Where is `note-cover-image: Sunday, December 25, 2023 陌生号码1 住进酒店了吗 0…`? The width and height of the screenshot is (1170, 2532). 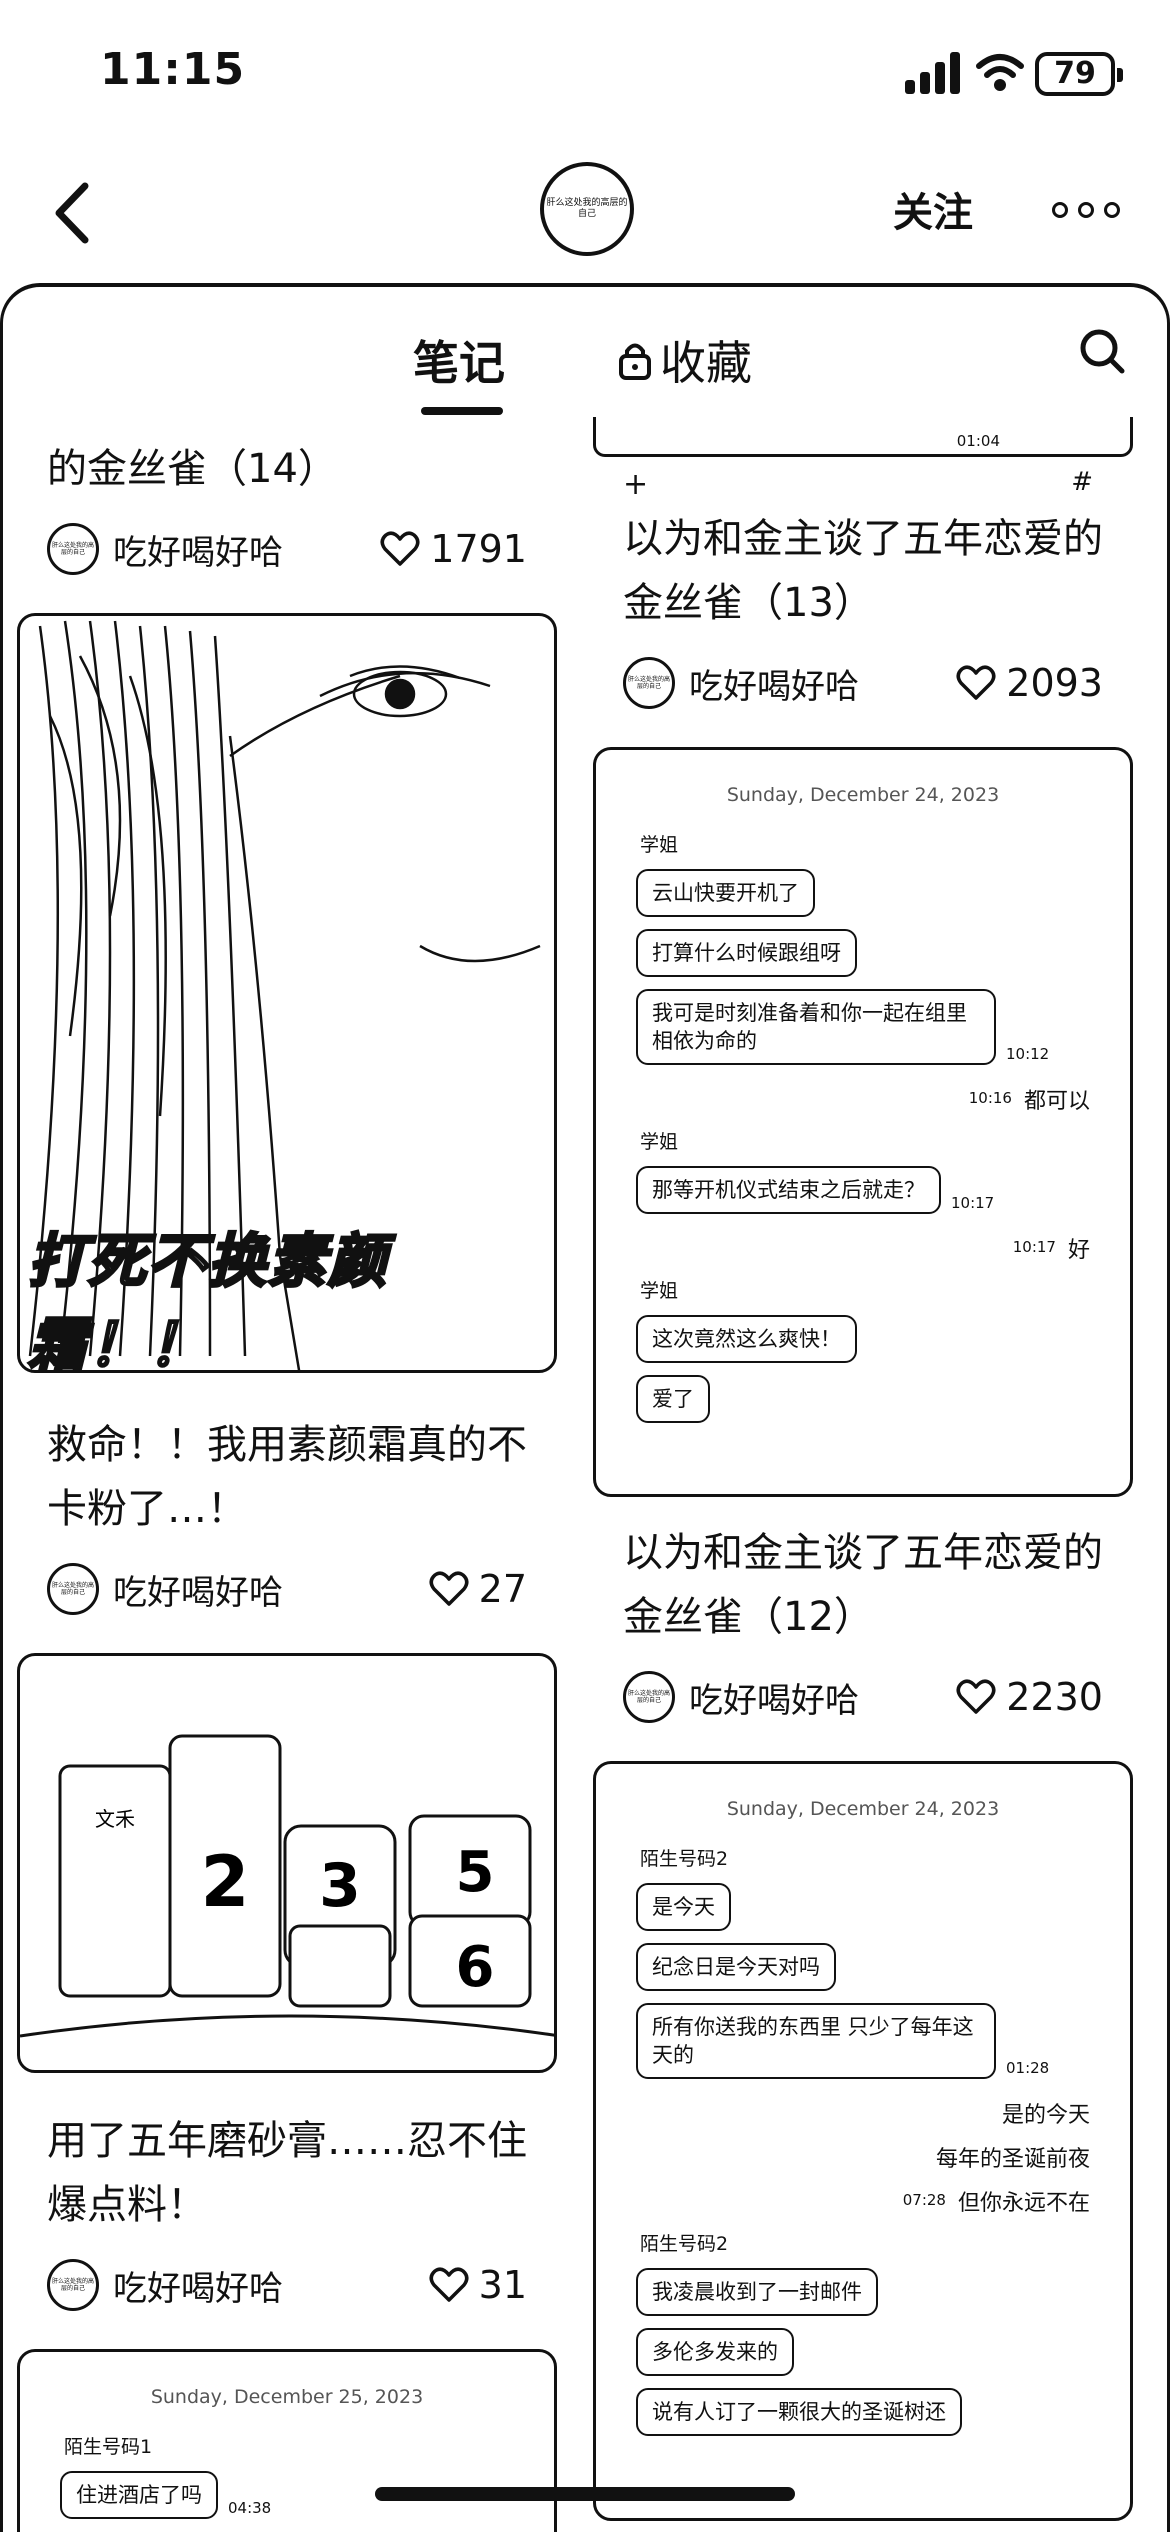 note-cover-image: Sunday, December 25, 2023 陌生号码1 住进酒店了吗 0… is located at coordinates (287, 2440).